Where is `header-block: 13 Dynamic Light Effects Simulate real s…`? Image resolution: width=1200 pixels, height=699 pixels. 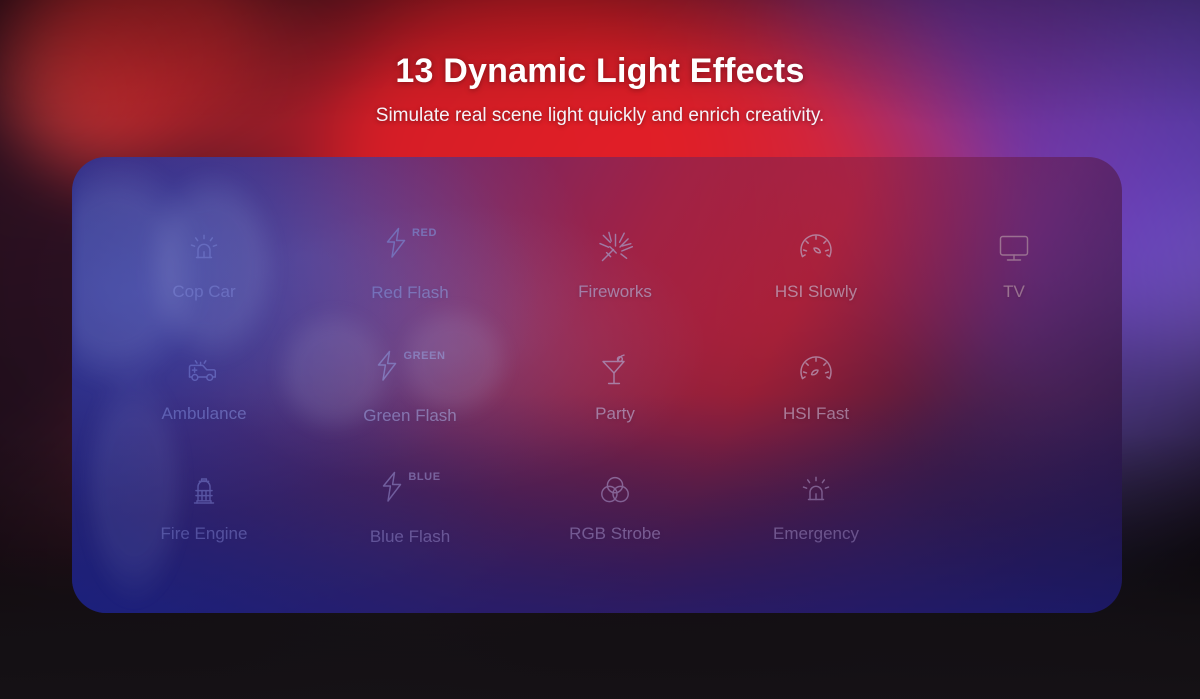 header-block: 13 Dynamic Light Effects Simulate real s… is located at coordinates (600, 89).